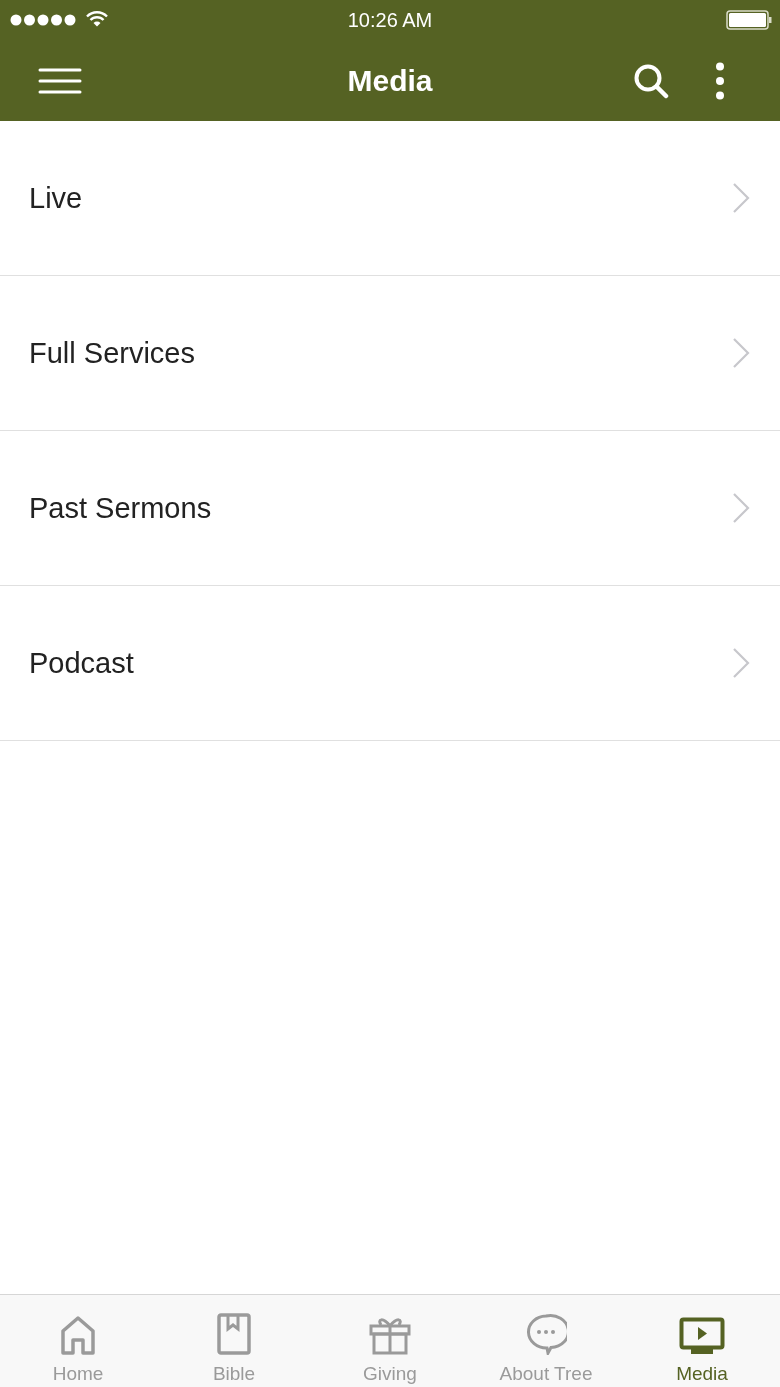 The height and width of the screenshot is (1387, 780). Describe the element at coordinates (234, 1334) in the screenshot. I see `book-icon` at that location.